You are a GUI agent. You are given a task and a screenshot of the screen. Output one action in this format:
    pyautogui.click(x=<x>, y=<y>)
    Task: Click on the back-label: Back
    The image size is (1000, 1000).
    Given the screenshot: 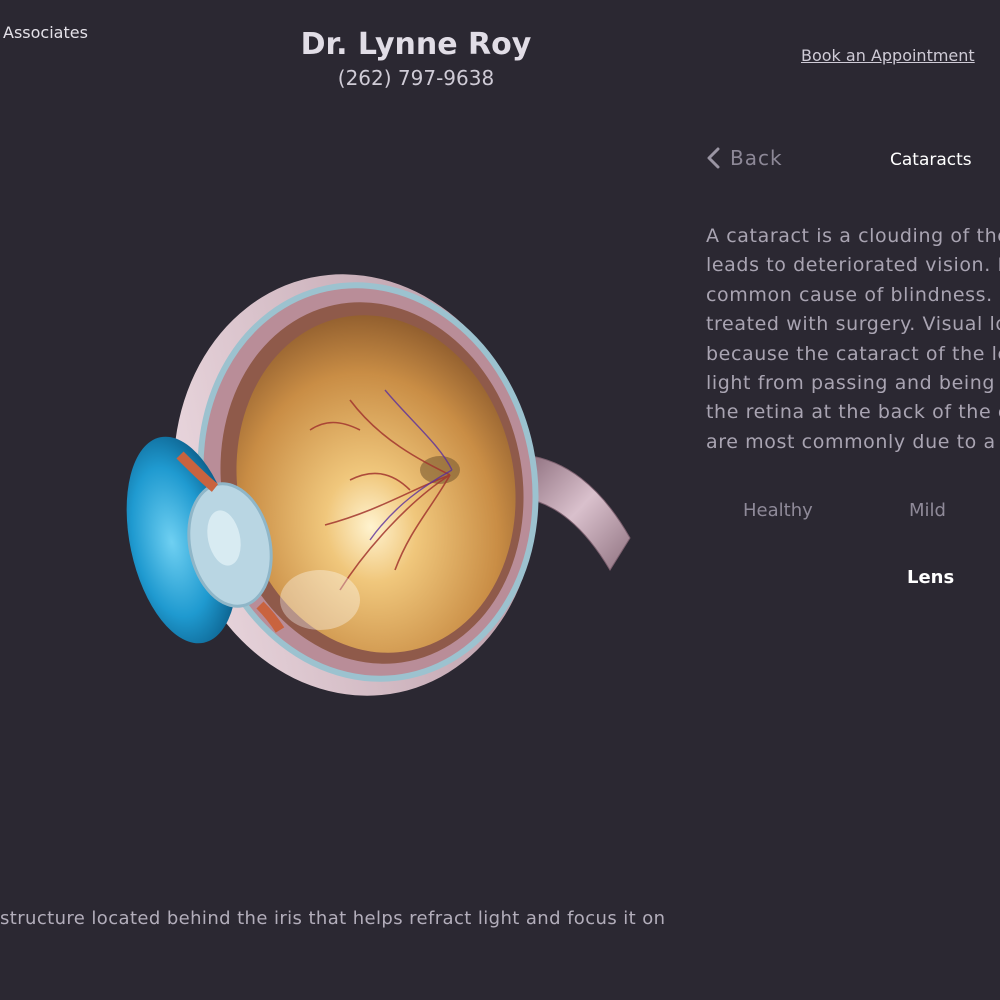 What is the action you would take?
    pyautogui.click(x=756, y=158)
    